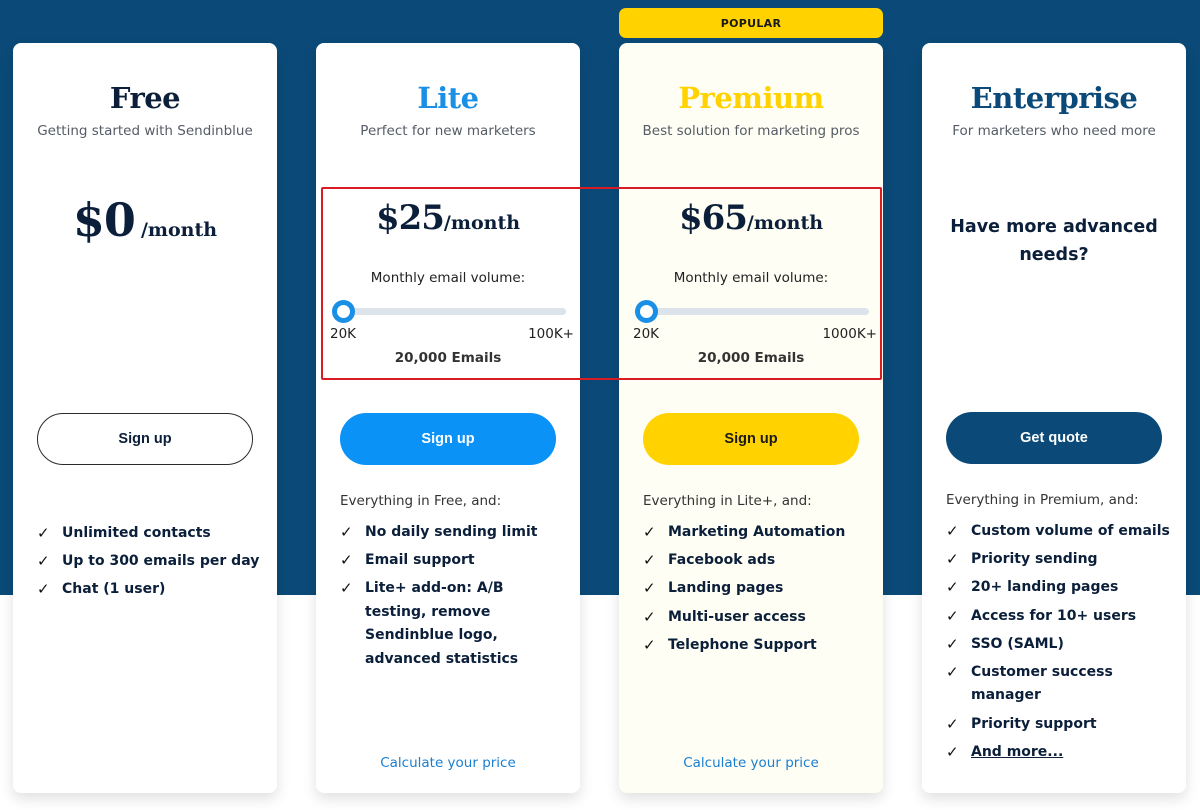  Describe the element at coordinates (114, 589) in the screenshot. I see `feature-text: Chat (1 user)` at that location.